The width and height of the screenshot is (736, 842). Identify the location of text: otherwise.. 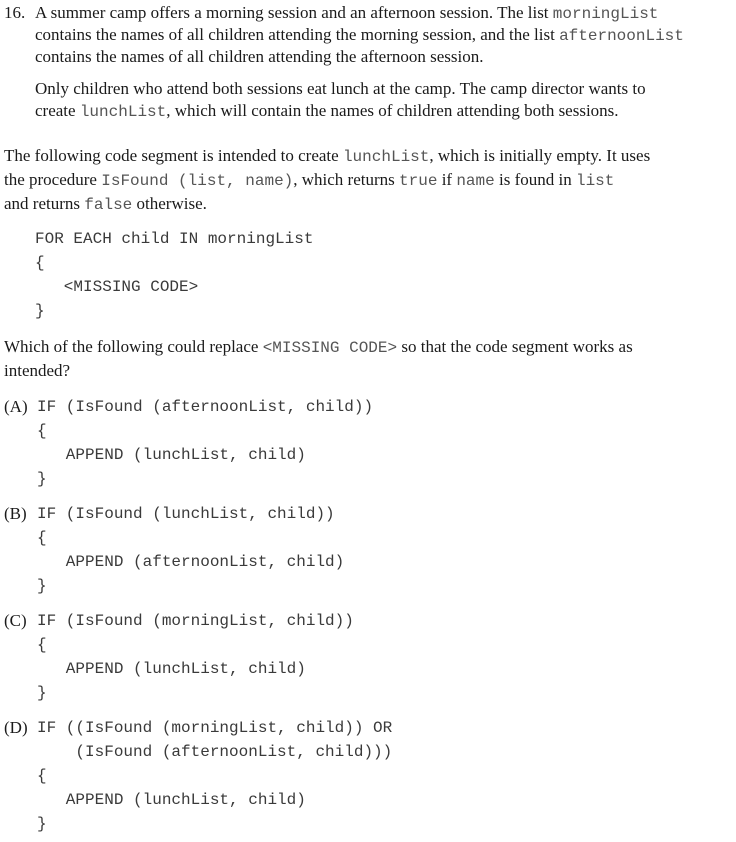
(169, 203).